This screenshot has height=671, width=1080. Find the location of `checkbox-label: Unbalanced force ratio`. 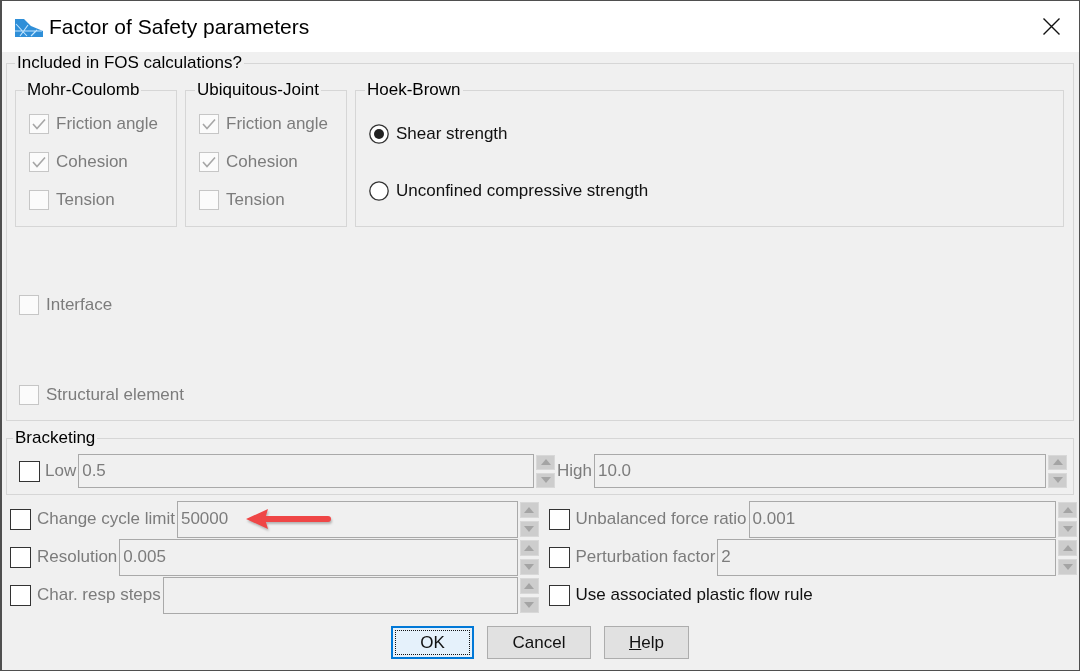

checkbox-label: Unbalanced force ratio is located at coordinates (661, 519).